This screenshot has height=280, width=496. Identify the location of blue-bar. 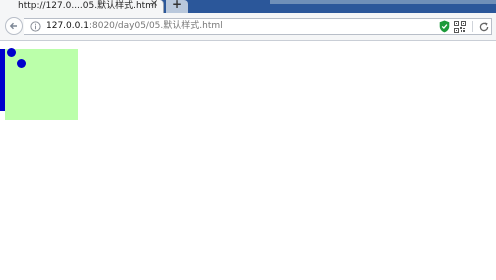
(2, 80).